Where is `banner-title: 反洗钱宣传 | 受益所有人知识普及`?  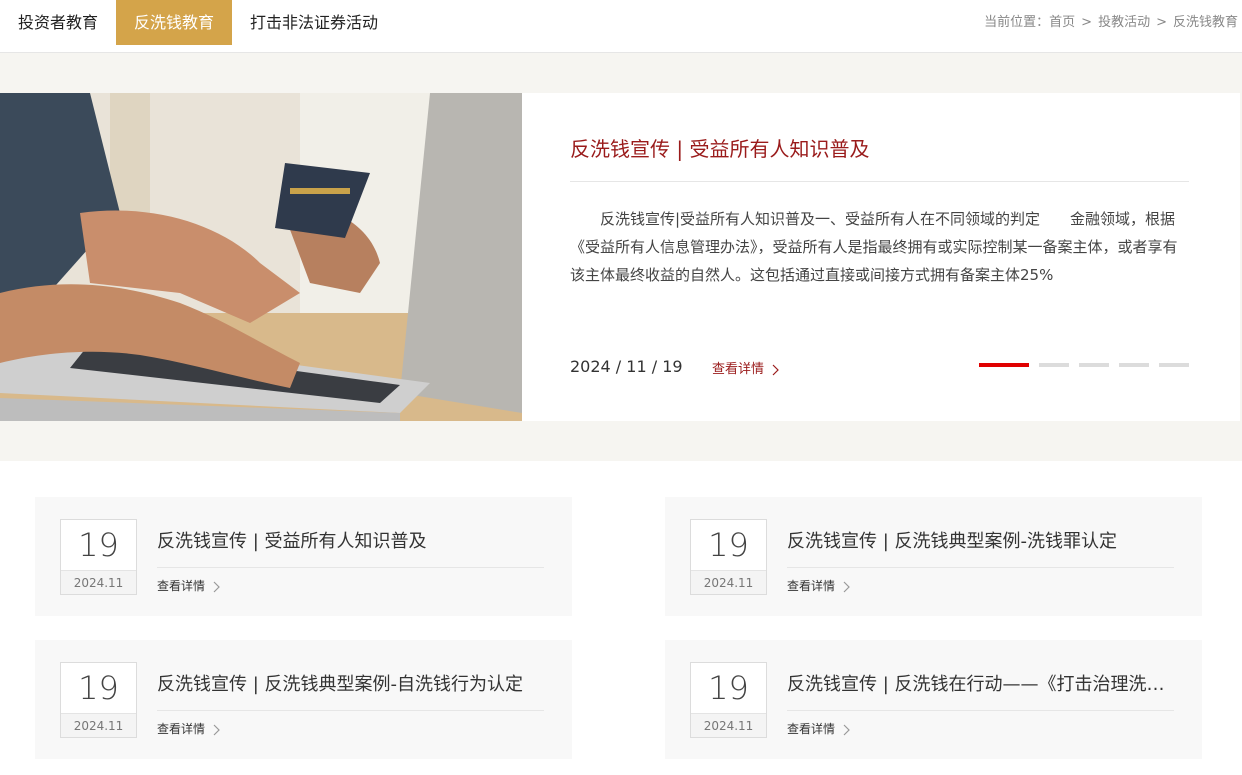 banner-title: 反洗钱宣传 | 受益所有人知识普及 is located at coordinates (719, 147).